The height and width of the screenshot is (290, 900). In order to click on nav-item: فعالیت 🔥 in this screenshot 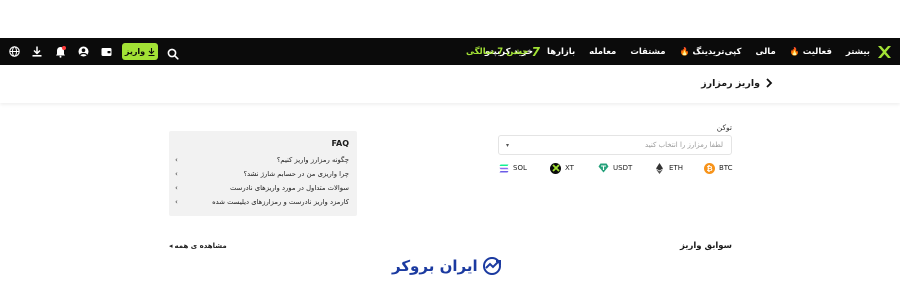, I will do `click(811, 52)`.